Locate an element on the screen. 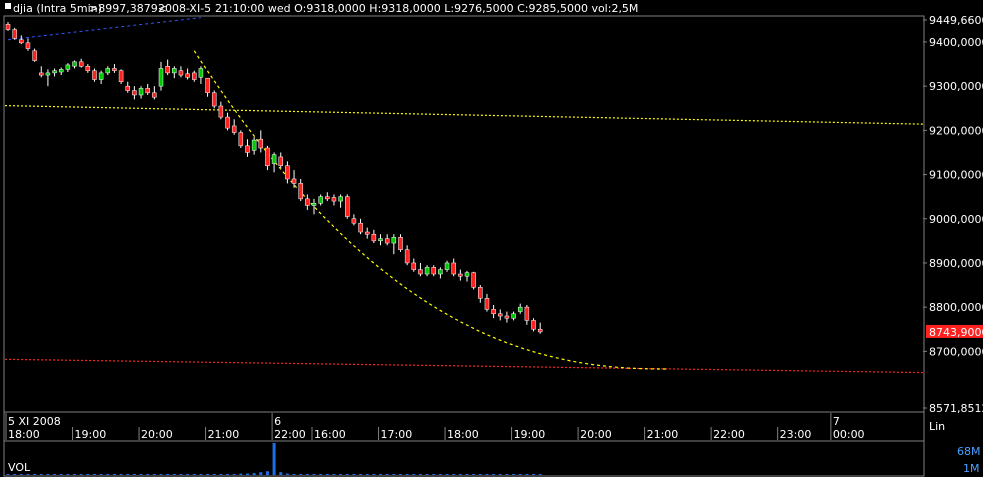 The height and width of the screenshot is (477, 983). price-tick-label: 9449,6600 is located at coordinates (956, 20).